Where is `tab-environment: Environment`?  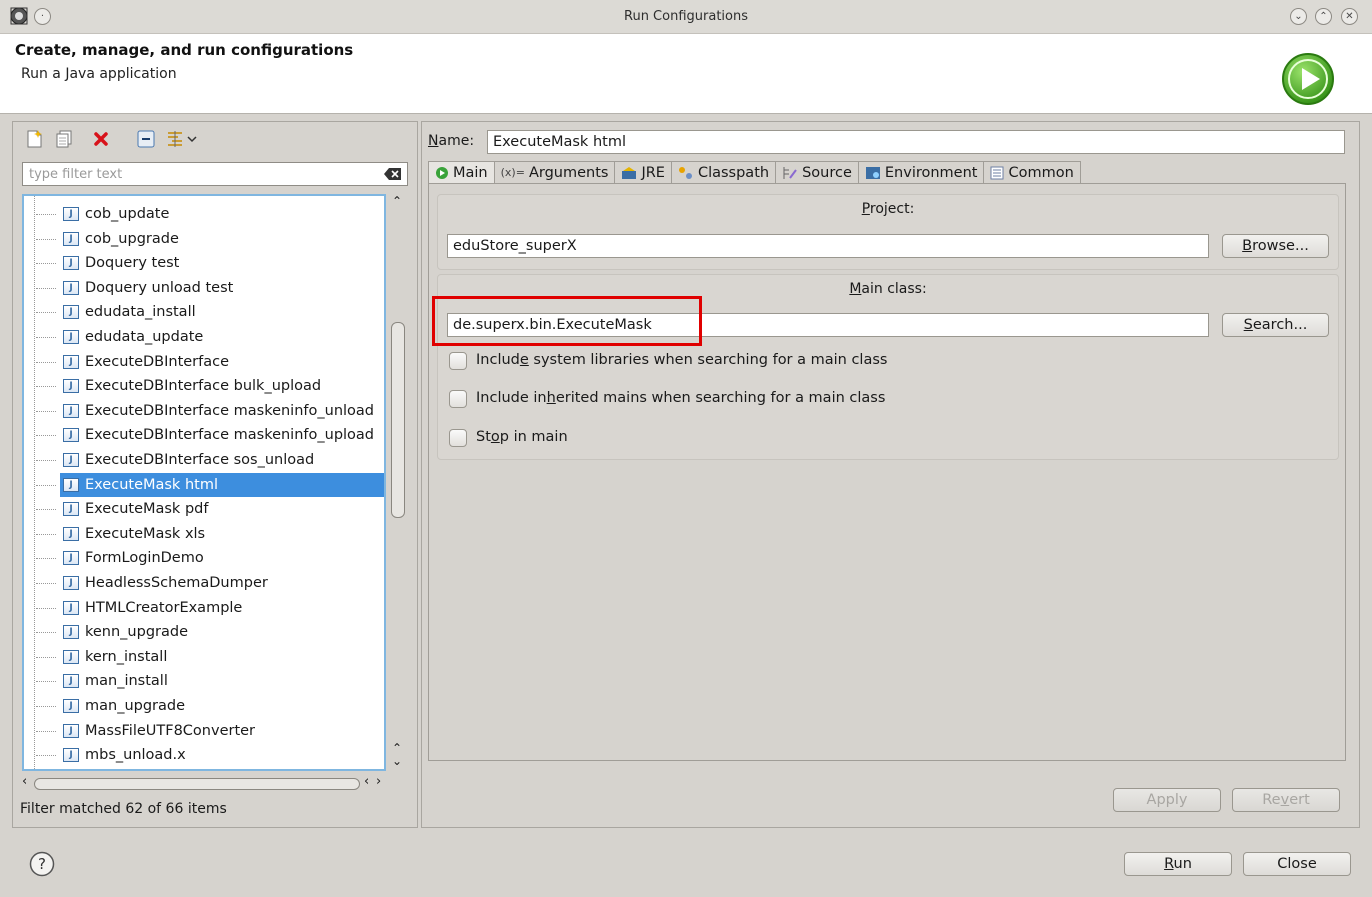 tab-environment: Environment is located at coordinates (921, 172).